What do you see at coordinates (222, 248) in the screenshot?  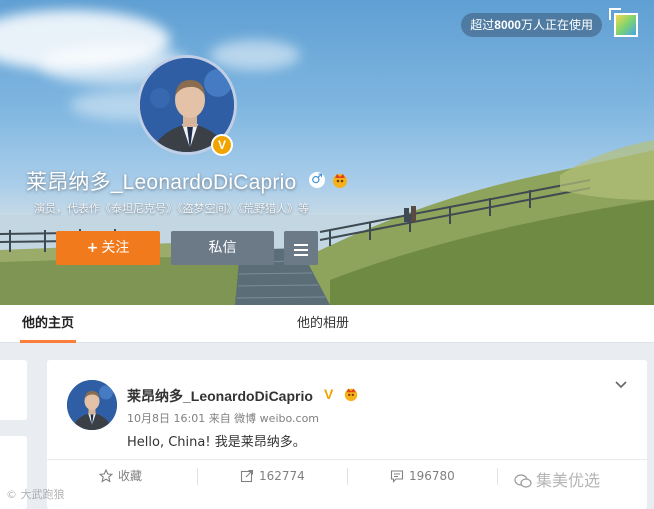 I see `message-button: 私信` at bounding box center [222, 248].